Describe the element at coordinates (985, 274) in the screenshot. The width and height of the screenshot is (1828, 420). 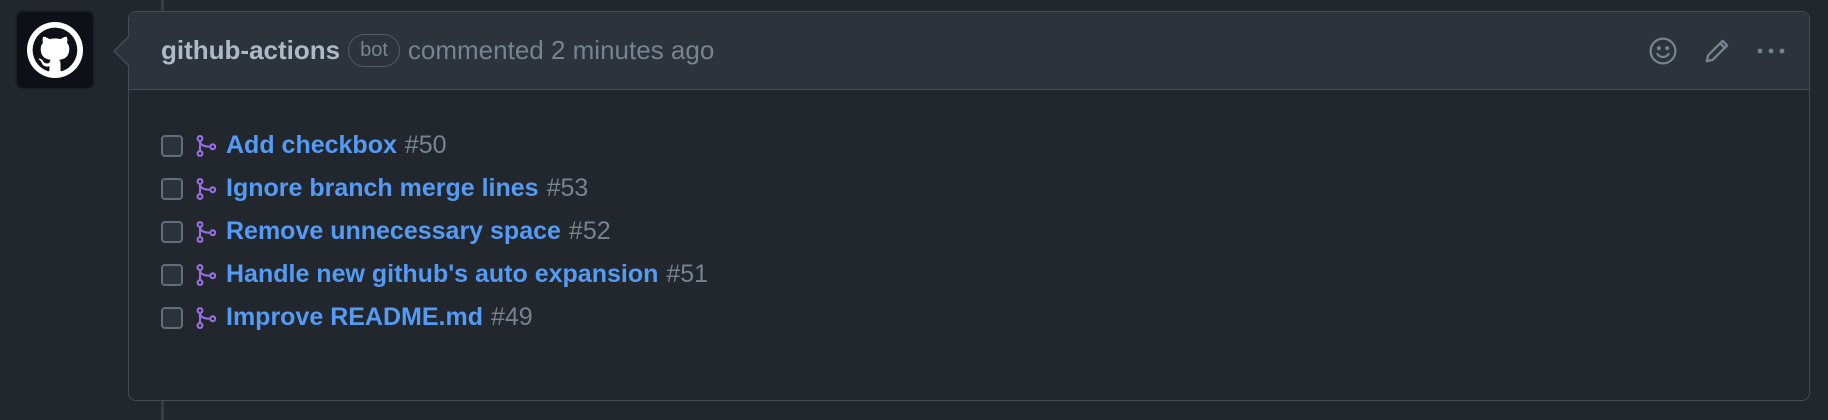
I see `task-item: Handle new github's auto expansion #51` at that location.